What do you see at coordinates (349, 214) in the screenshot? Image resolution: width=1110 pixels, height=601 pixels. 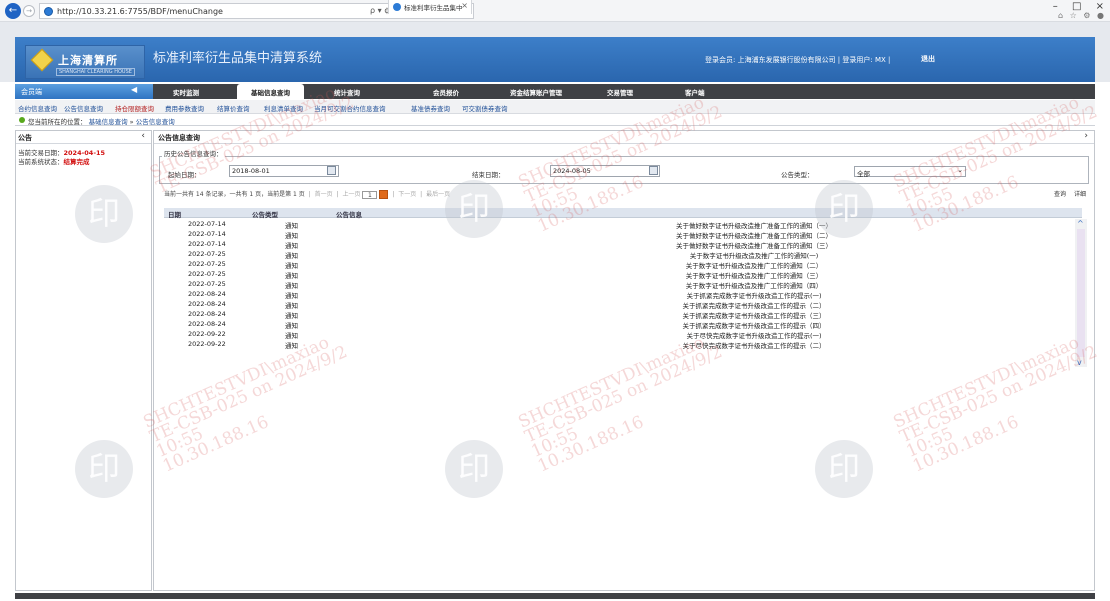 I see `column-info: 公告信息` at bounding box center [349, 214].